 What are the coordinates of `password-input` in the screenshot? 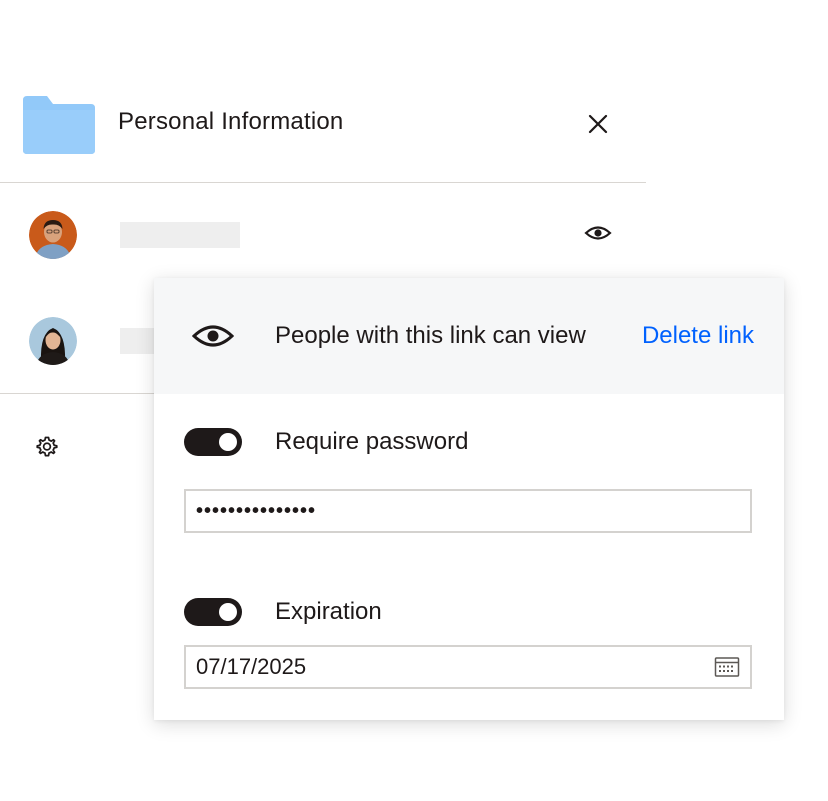 It's located at (468, 511).